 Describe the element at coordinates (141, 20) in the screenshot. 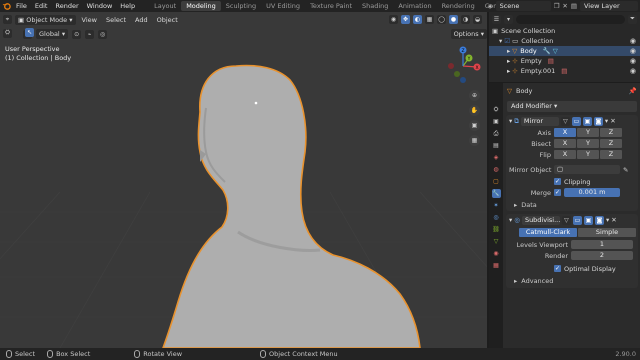

I see `viewport-menu-add: Add` at that location.